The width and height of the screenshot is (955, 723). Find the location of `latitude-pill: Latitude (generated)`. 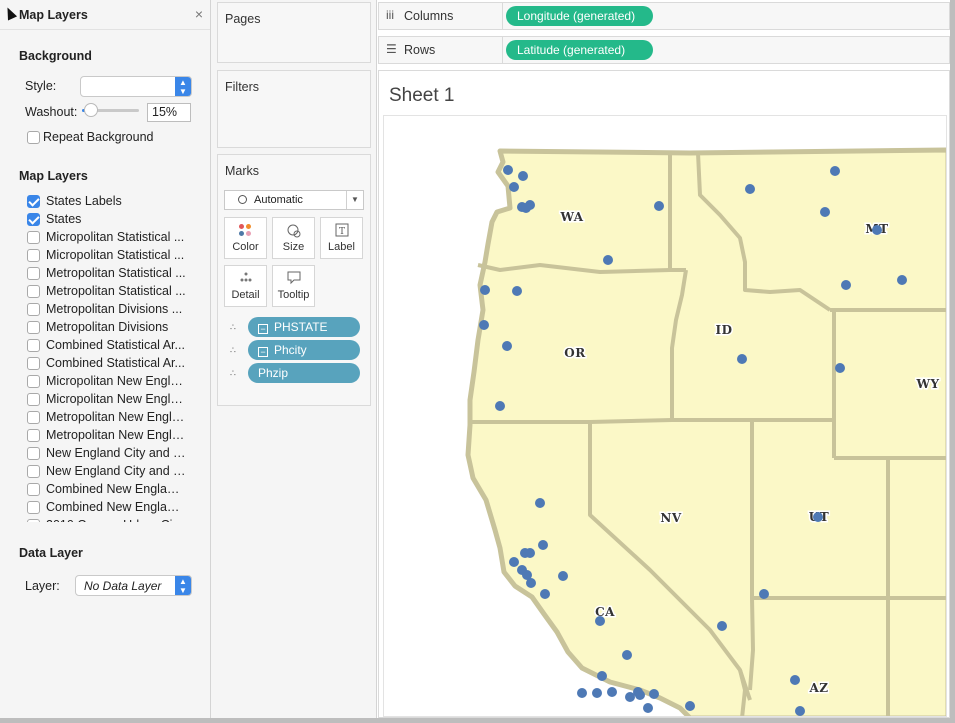

latitude-pill: Latitude (generated) is located at coordinates (579, 50).